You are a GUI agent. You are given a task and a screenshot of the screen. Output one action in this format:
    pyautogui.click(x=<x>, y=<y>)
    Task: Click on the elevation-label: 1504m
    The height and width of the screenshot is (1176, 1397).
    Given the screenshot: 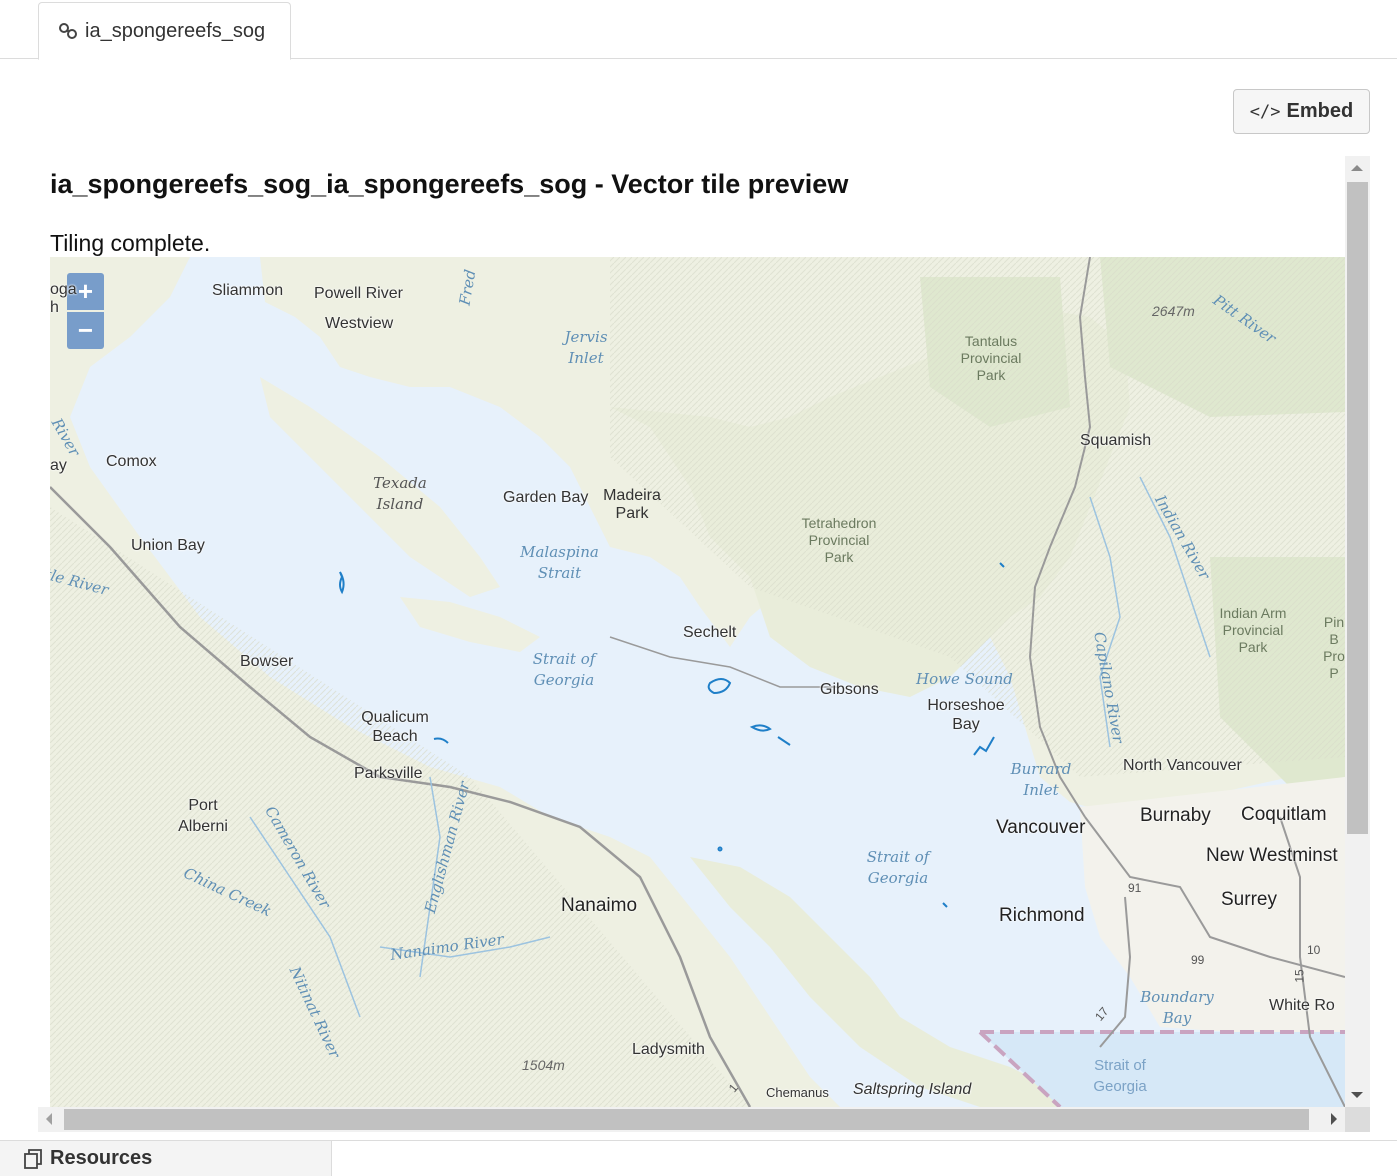 What is the action you would take?
    pyautogui.click(x=543, y=1065)
    